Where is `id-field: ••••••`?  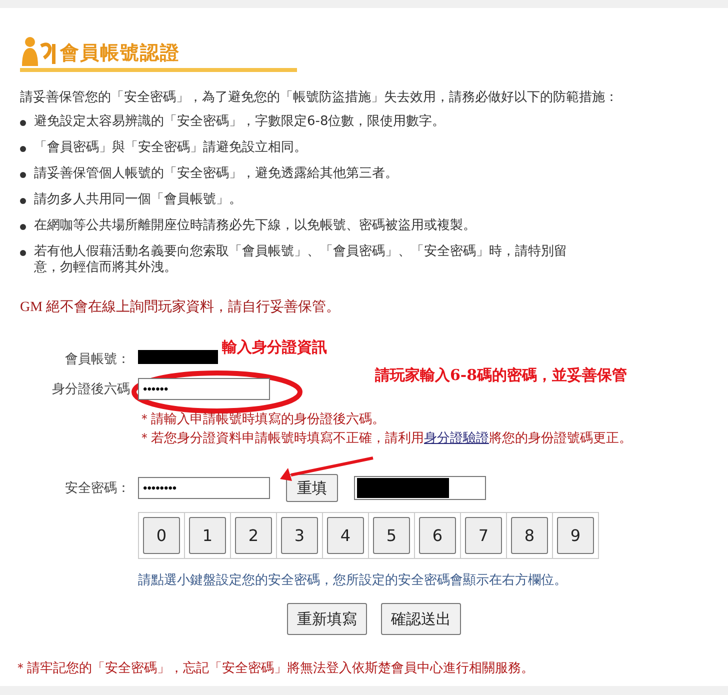 id-field: •••••• is located at coordinates (204, 389).